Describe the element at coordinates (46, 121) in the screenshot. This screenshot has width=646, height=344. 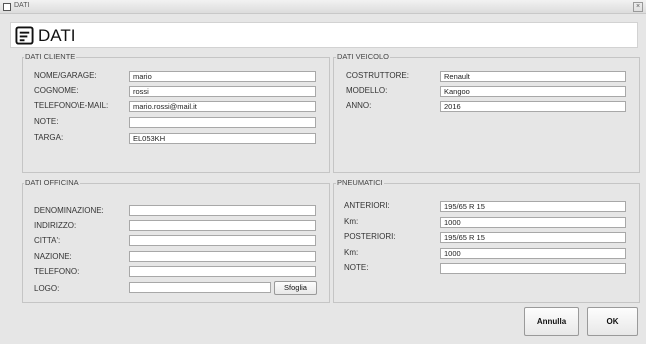
I see `field-label-note-cliente: NOTE:` at that location.